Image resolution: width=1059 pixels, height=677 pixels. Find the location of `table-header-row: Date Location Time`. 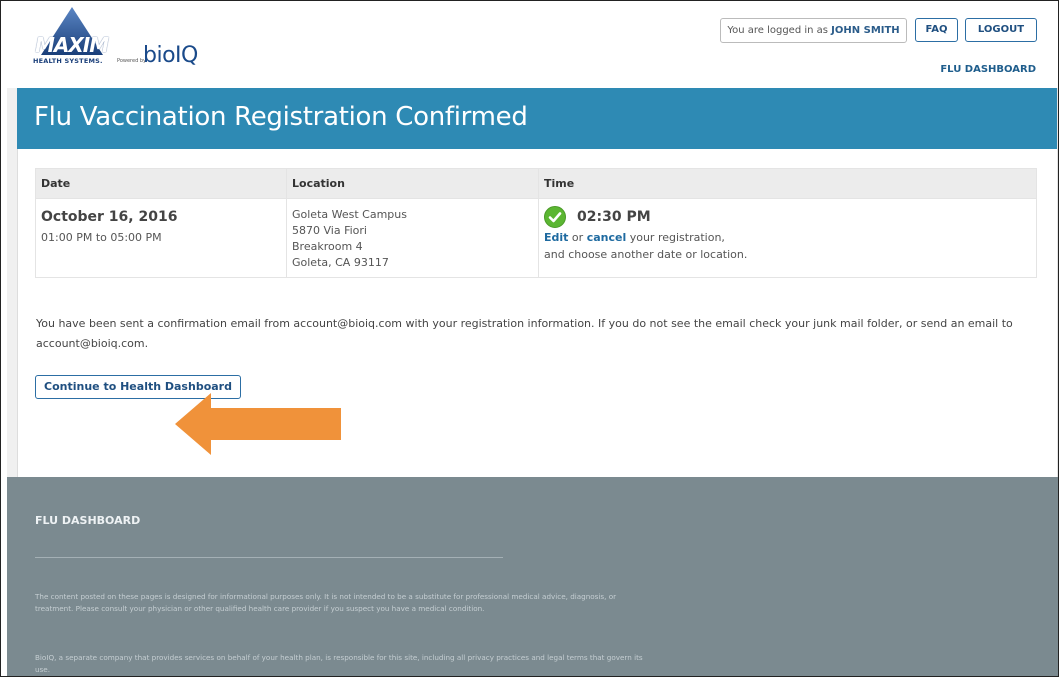

table-header-row: Date Location Time is located at coordinates (536, 183).